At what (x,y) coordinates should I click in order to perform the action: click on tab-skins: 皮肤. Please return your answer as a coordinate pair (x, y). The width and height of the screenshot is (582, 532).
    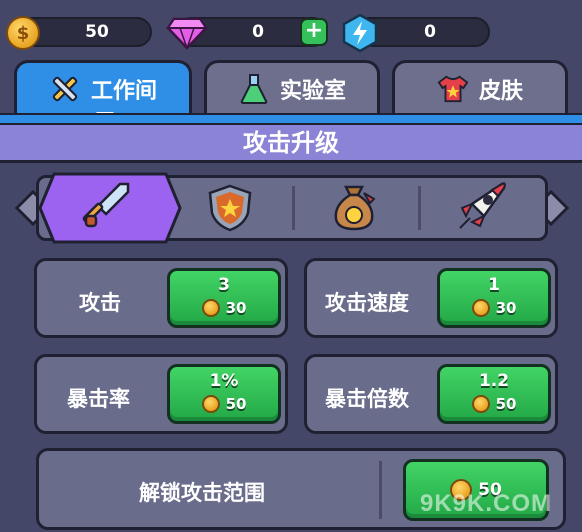
    Looking at the image, I should click on (480, 87).